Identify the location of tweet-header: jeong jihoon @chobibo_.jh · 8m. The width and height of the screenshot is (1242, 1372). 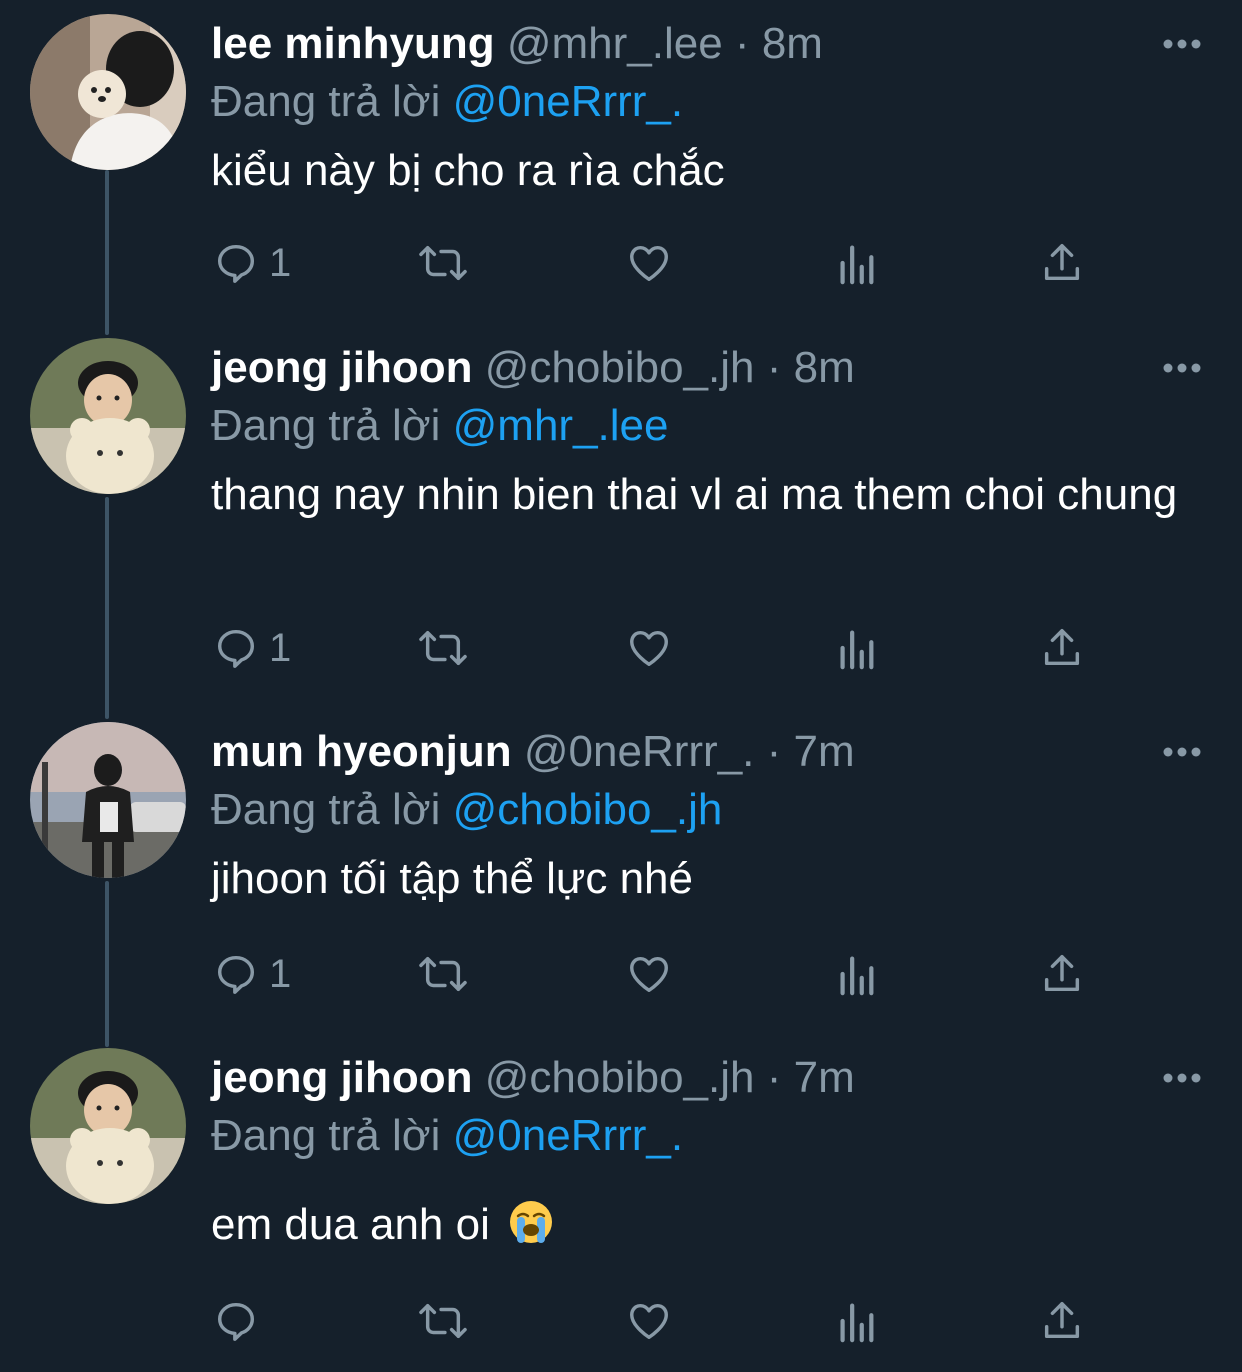
(706, 368).